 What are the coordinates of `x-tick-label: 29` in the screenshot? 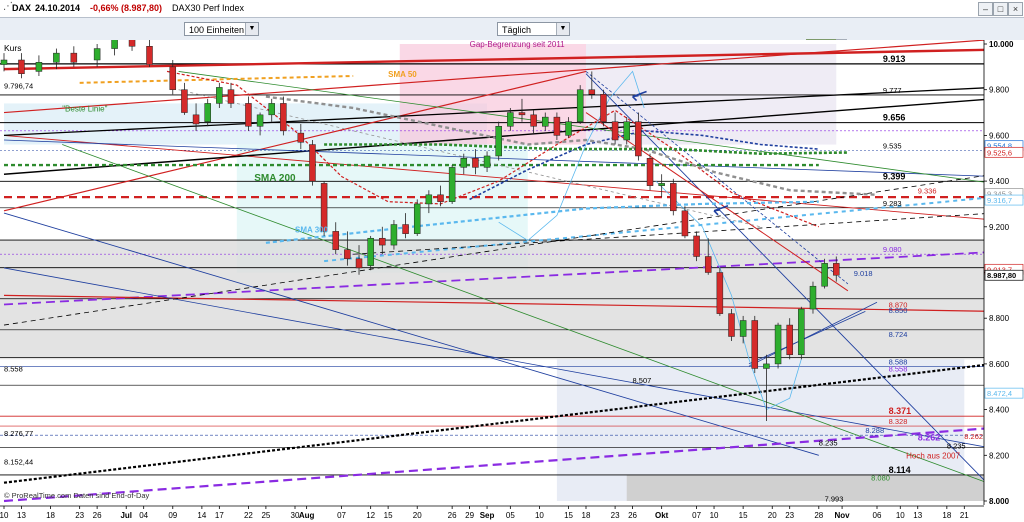 It's located at (469, 515).